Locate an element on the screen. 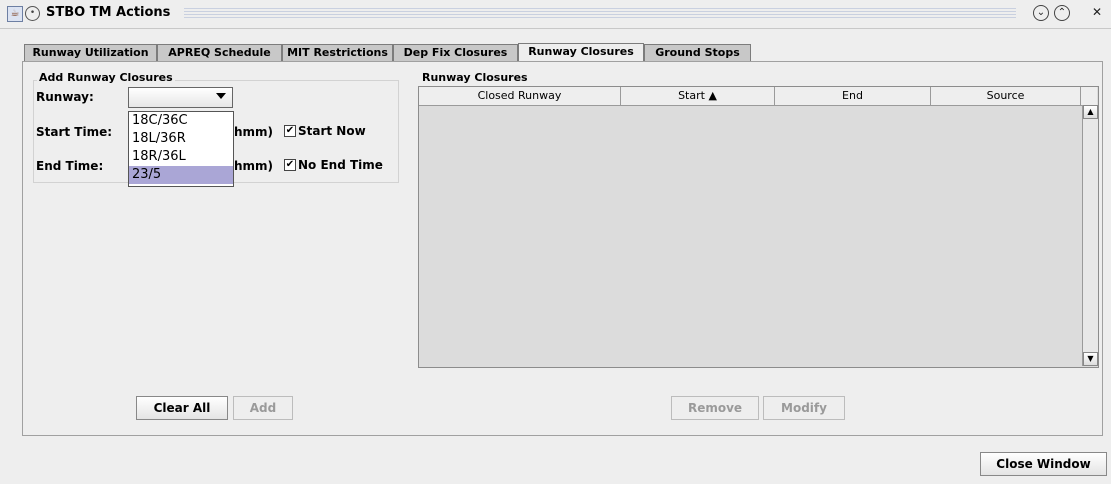  tab-runway-closures: Runway Closures is located at coordinates (581, 52).